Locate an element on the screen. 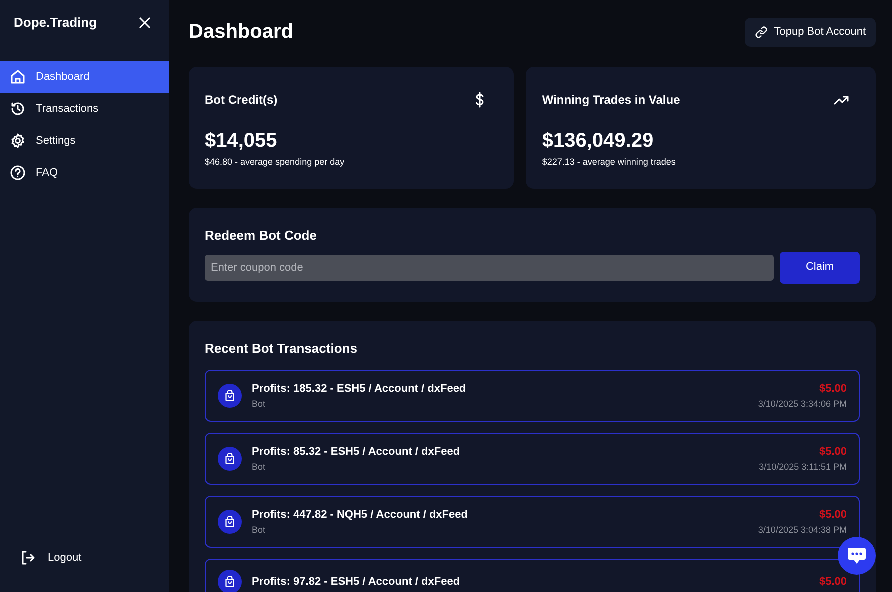 The height and width of the screenshot is (592, 892). logout-icon is located at coordinates (28, 558).